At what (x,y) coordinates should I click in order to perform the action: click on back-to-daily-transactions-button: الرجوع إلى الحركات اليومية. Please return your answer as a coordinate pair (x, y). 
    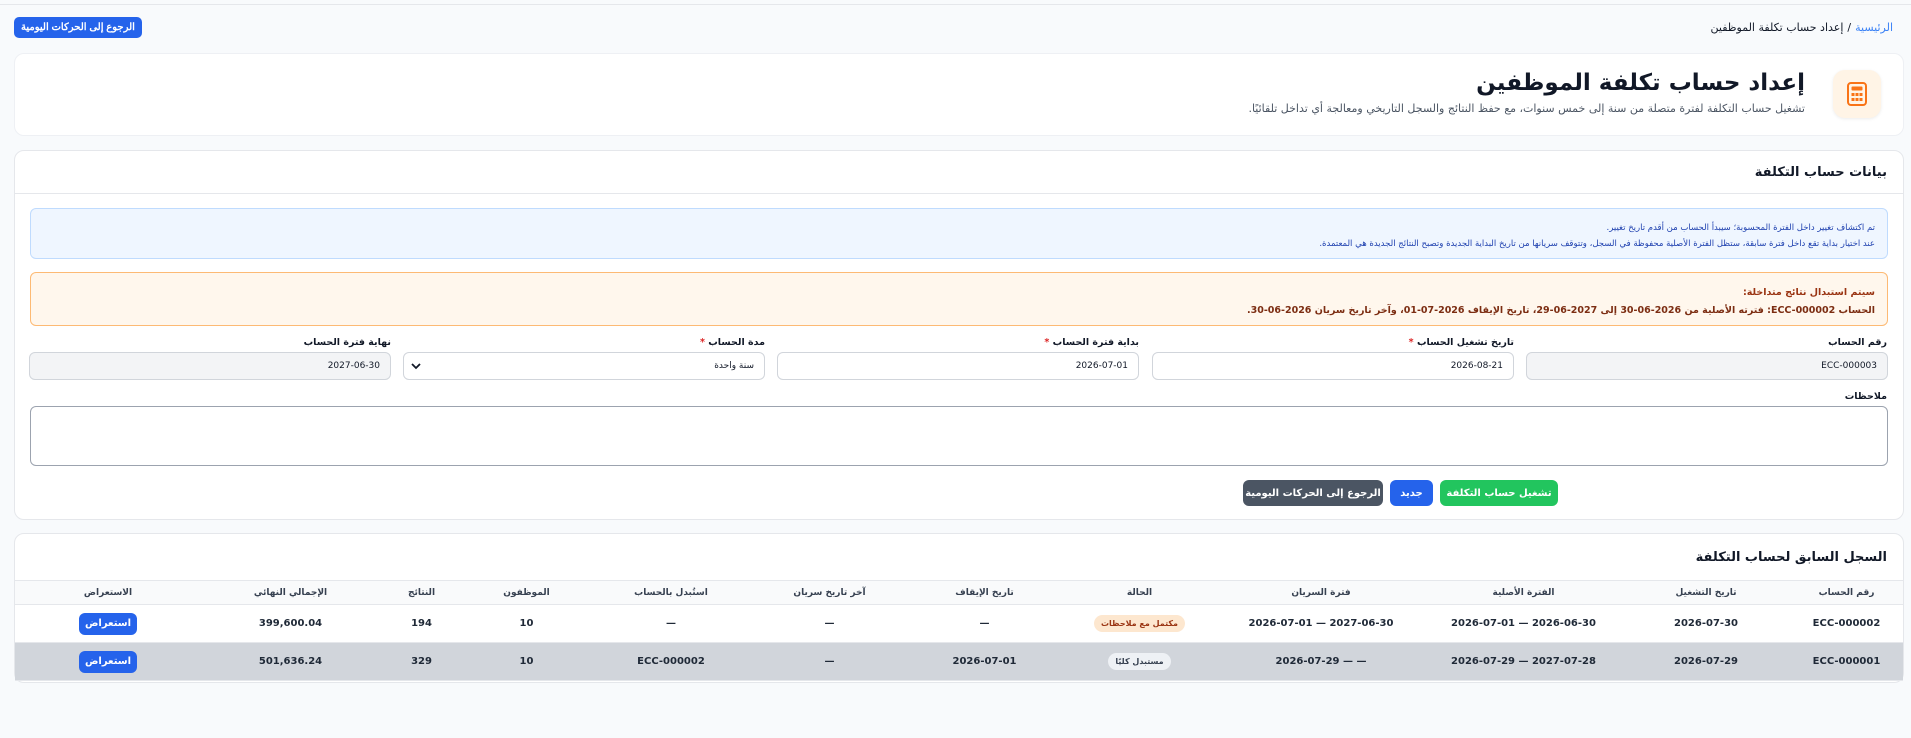
    Looking at the image, I should click on (78, 27).